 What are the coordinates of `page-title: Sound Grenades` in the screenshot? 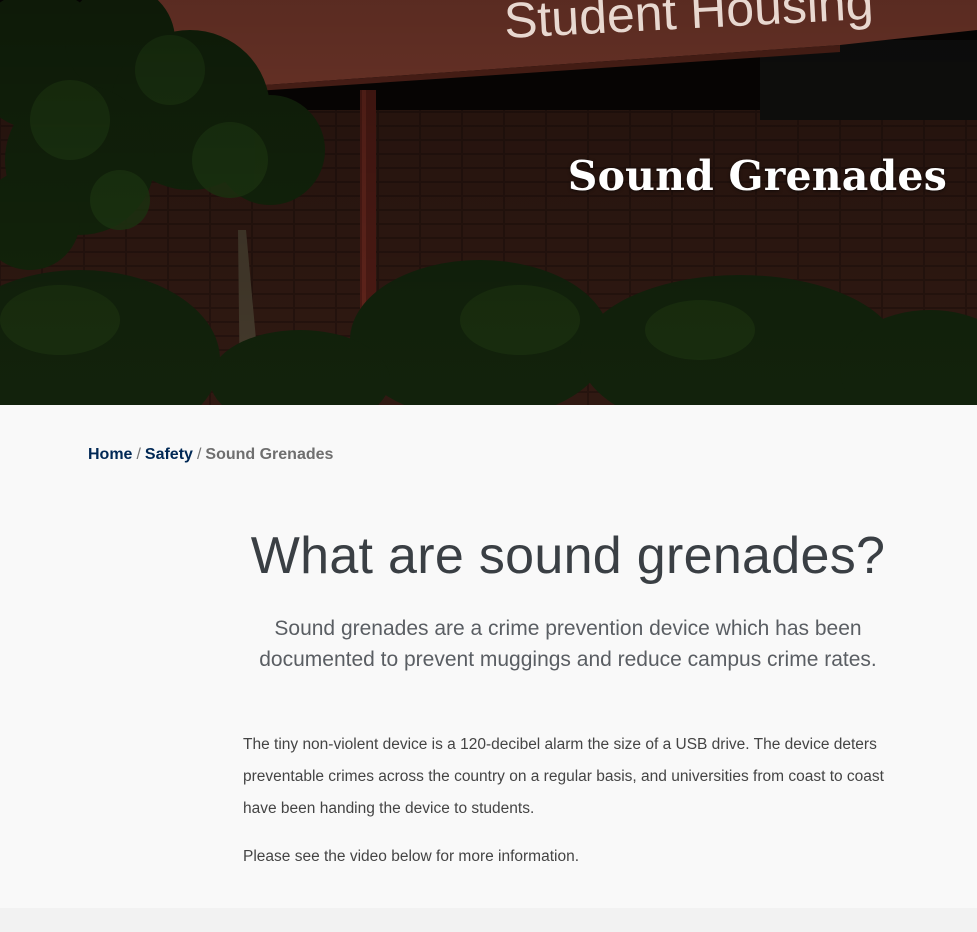 It's located at (757, 176).